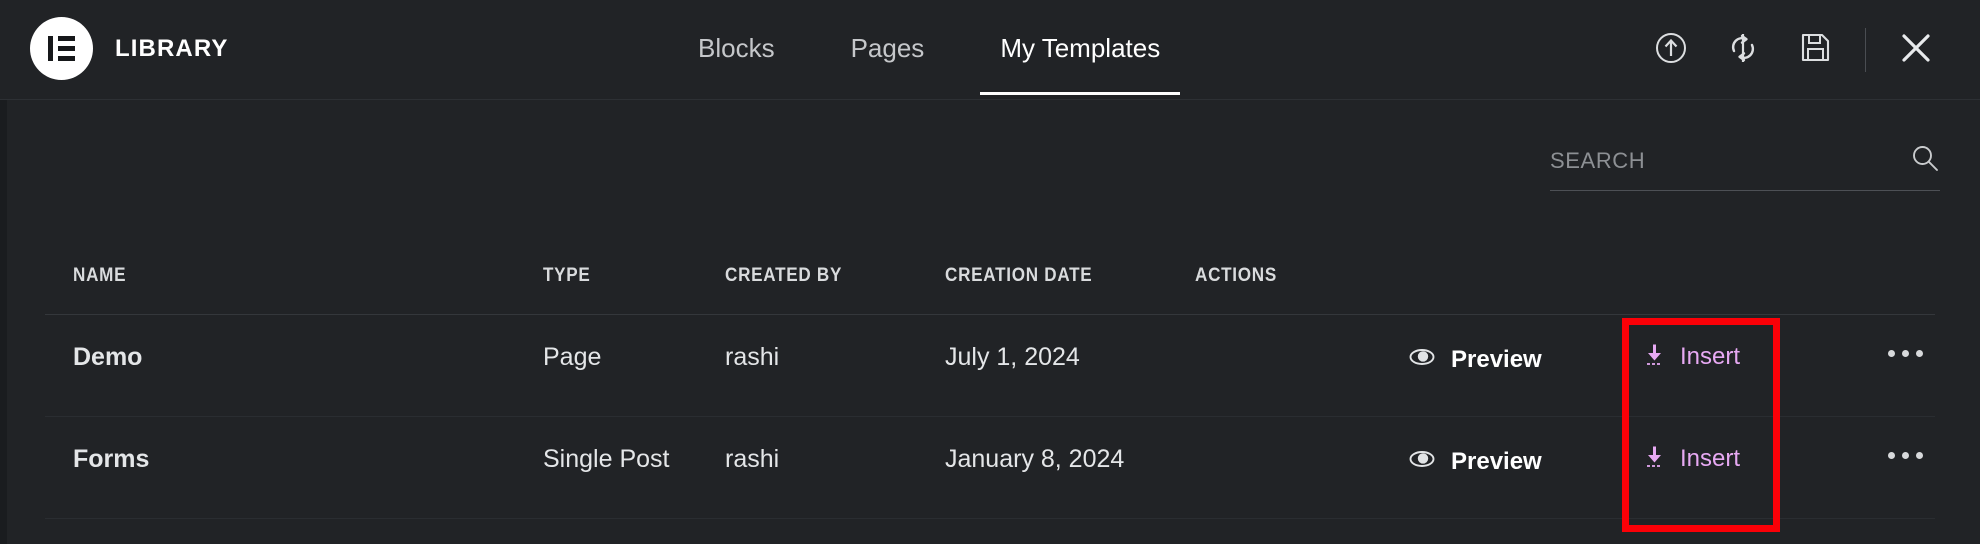  I want to click on tab-my-templates: My Templates, so click(1080, 50).